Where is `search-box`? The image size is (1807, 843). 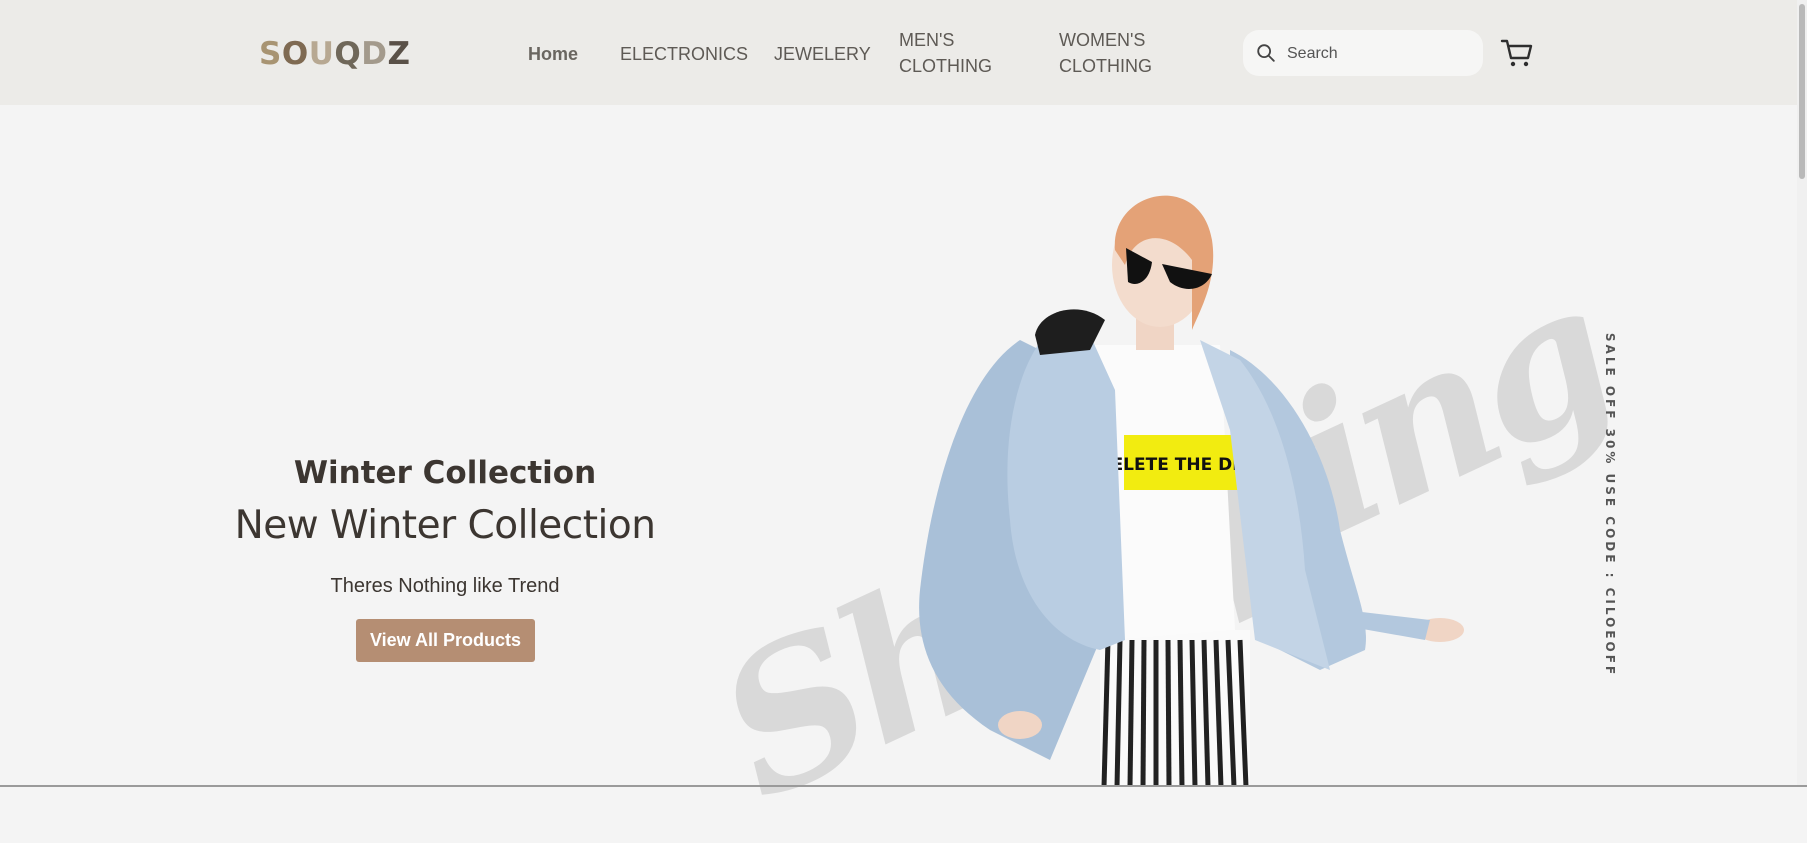
search-box is located at coordinates (1363, 53).